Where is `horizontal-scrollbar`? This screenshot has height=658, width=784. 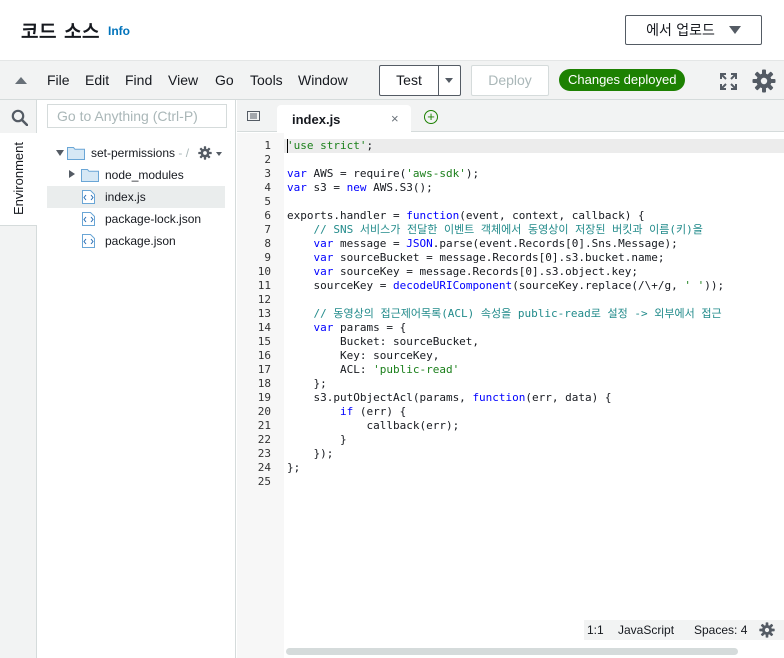 horizontal-scrollbar is located at coordinates (512, 651).